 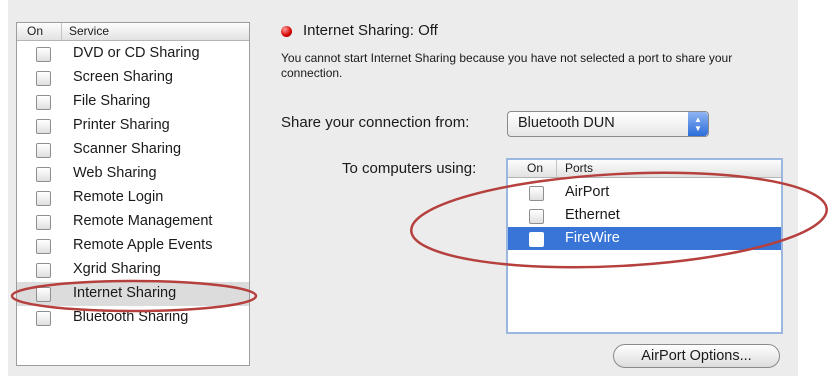 I want to click on service-row-xgrid-sharing: Xgrid Sharing, so click(x=133, y=270).